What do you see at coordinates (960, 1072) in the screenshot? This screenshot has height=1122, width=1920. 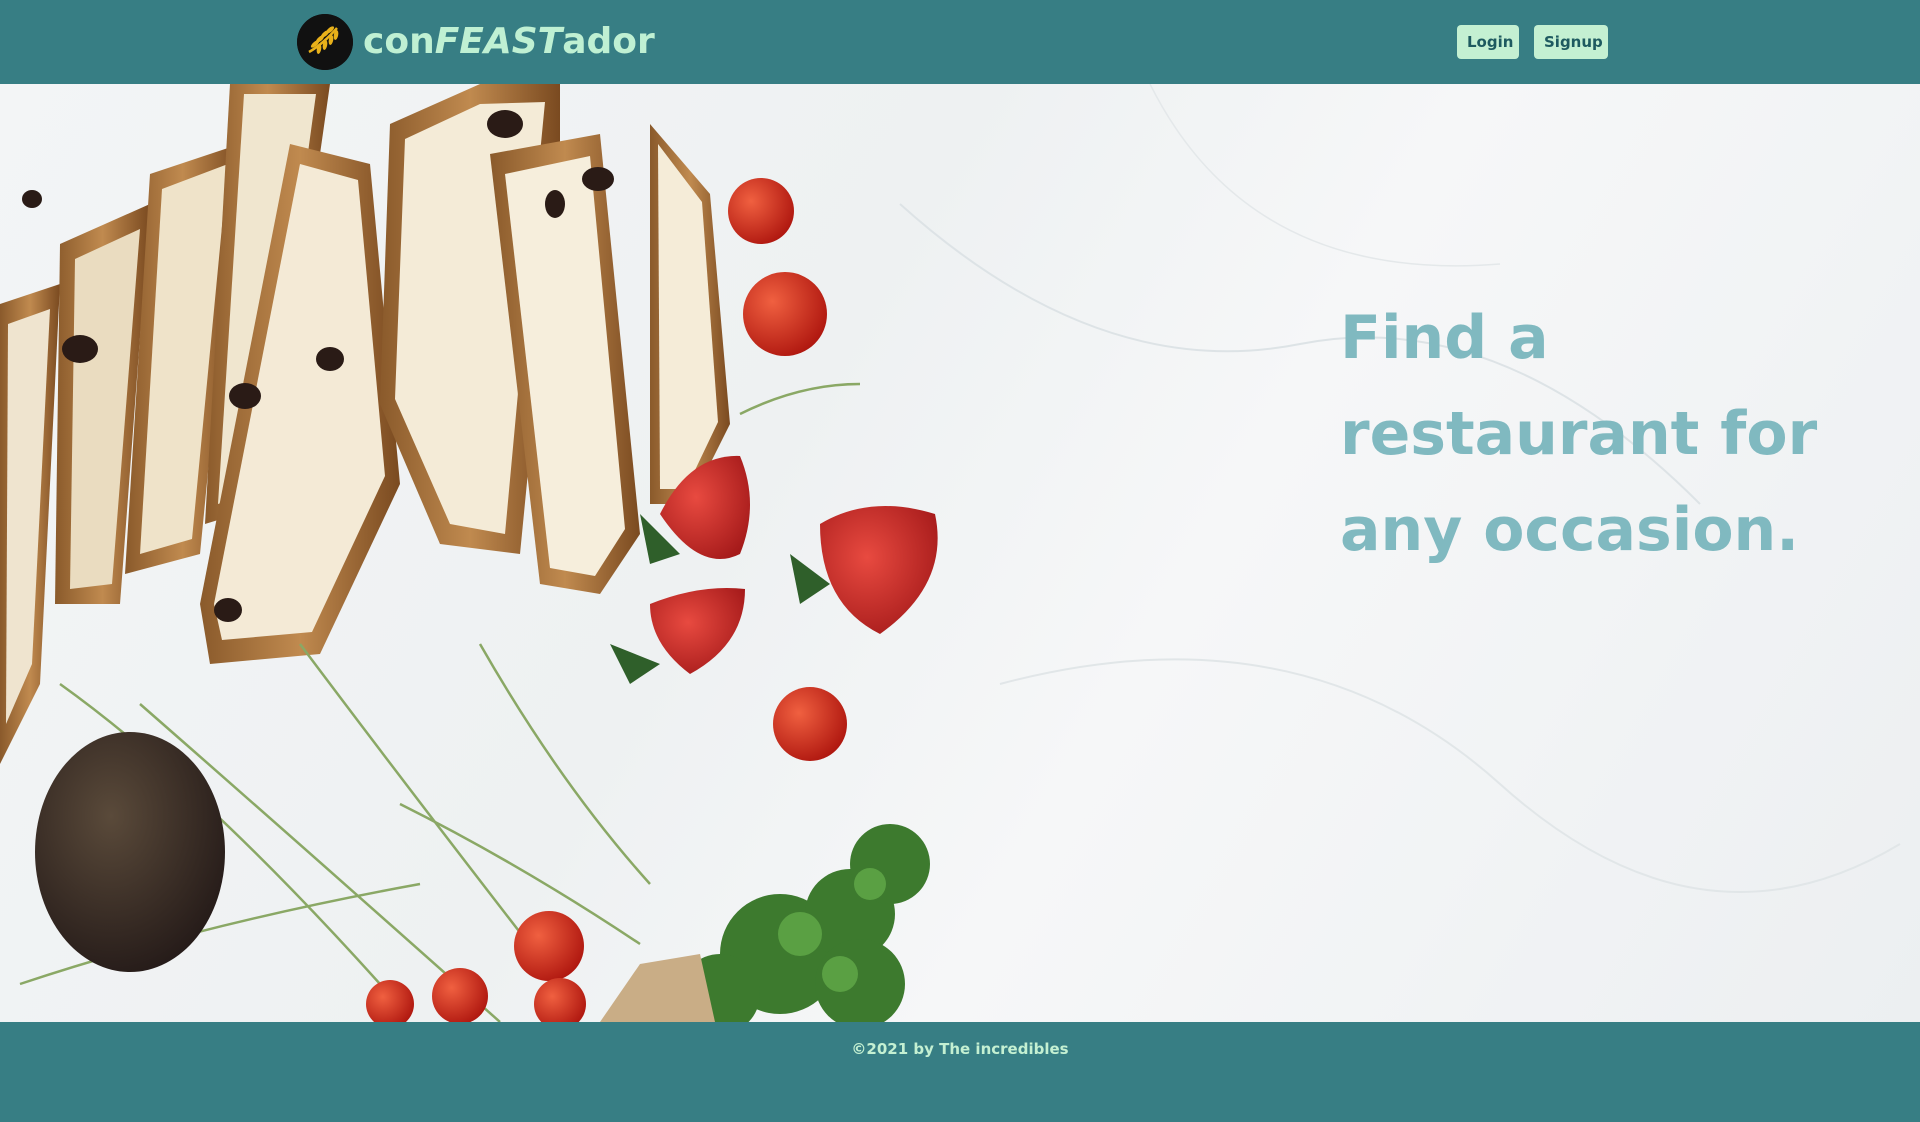 I see `footer: ©2021 by The incredibles` at bounding box center [960, 1072].